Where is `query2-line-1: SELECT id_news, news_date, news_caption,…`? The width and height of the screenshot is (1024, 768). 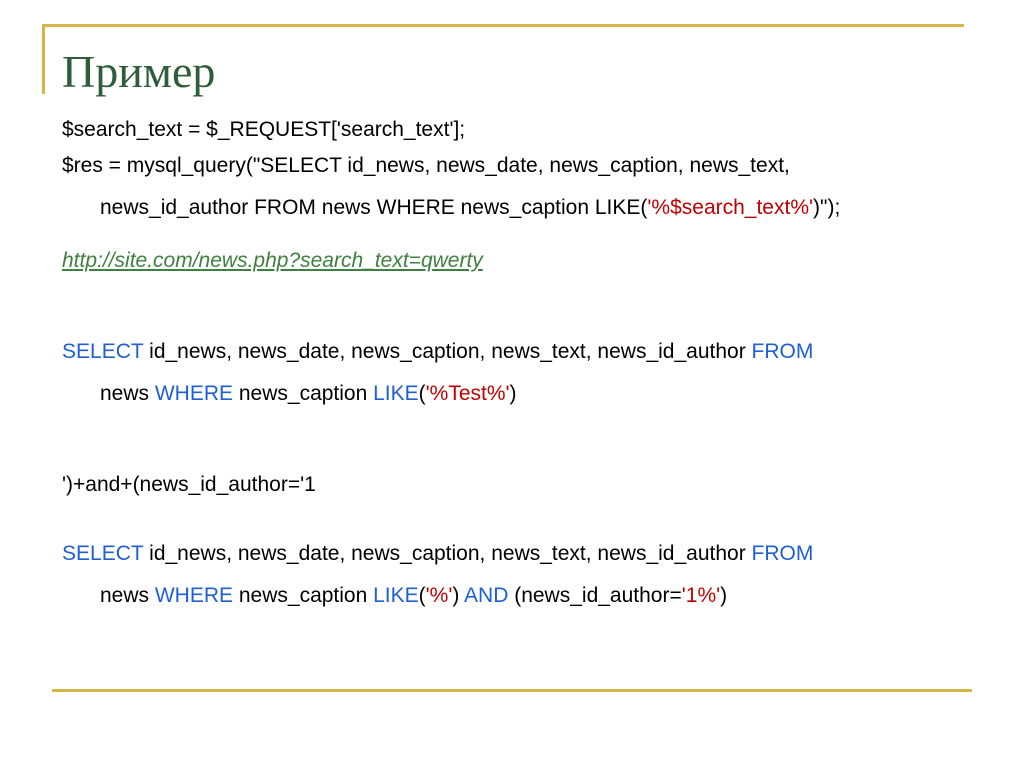 query2-line-1: SELECT id_news, news_date, news_caption,… is located at coordinates (437, 554).